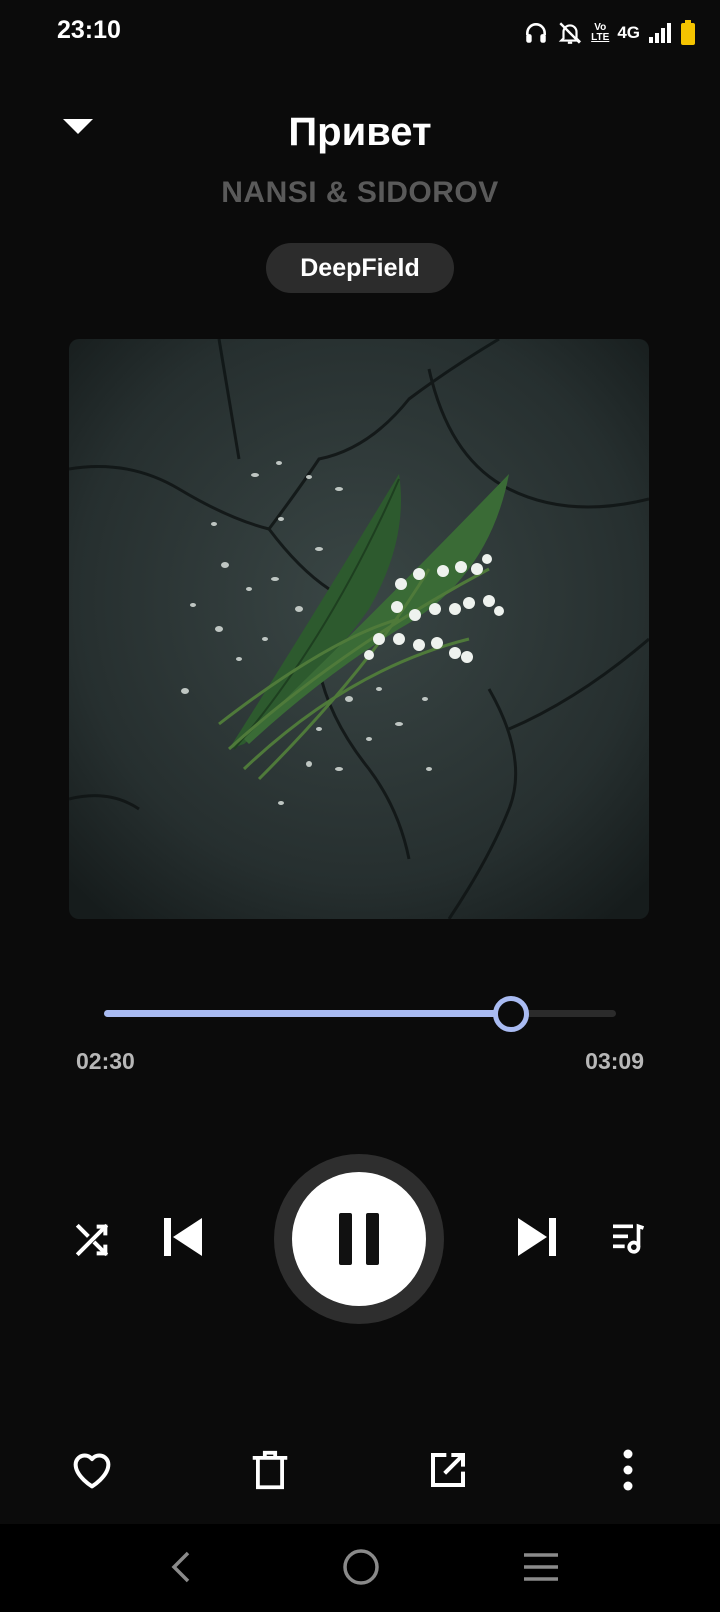  Describe the element at coordinates (89, 30) in the screenshot. I see `status-time: 23:10` at that location.